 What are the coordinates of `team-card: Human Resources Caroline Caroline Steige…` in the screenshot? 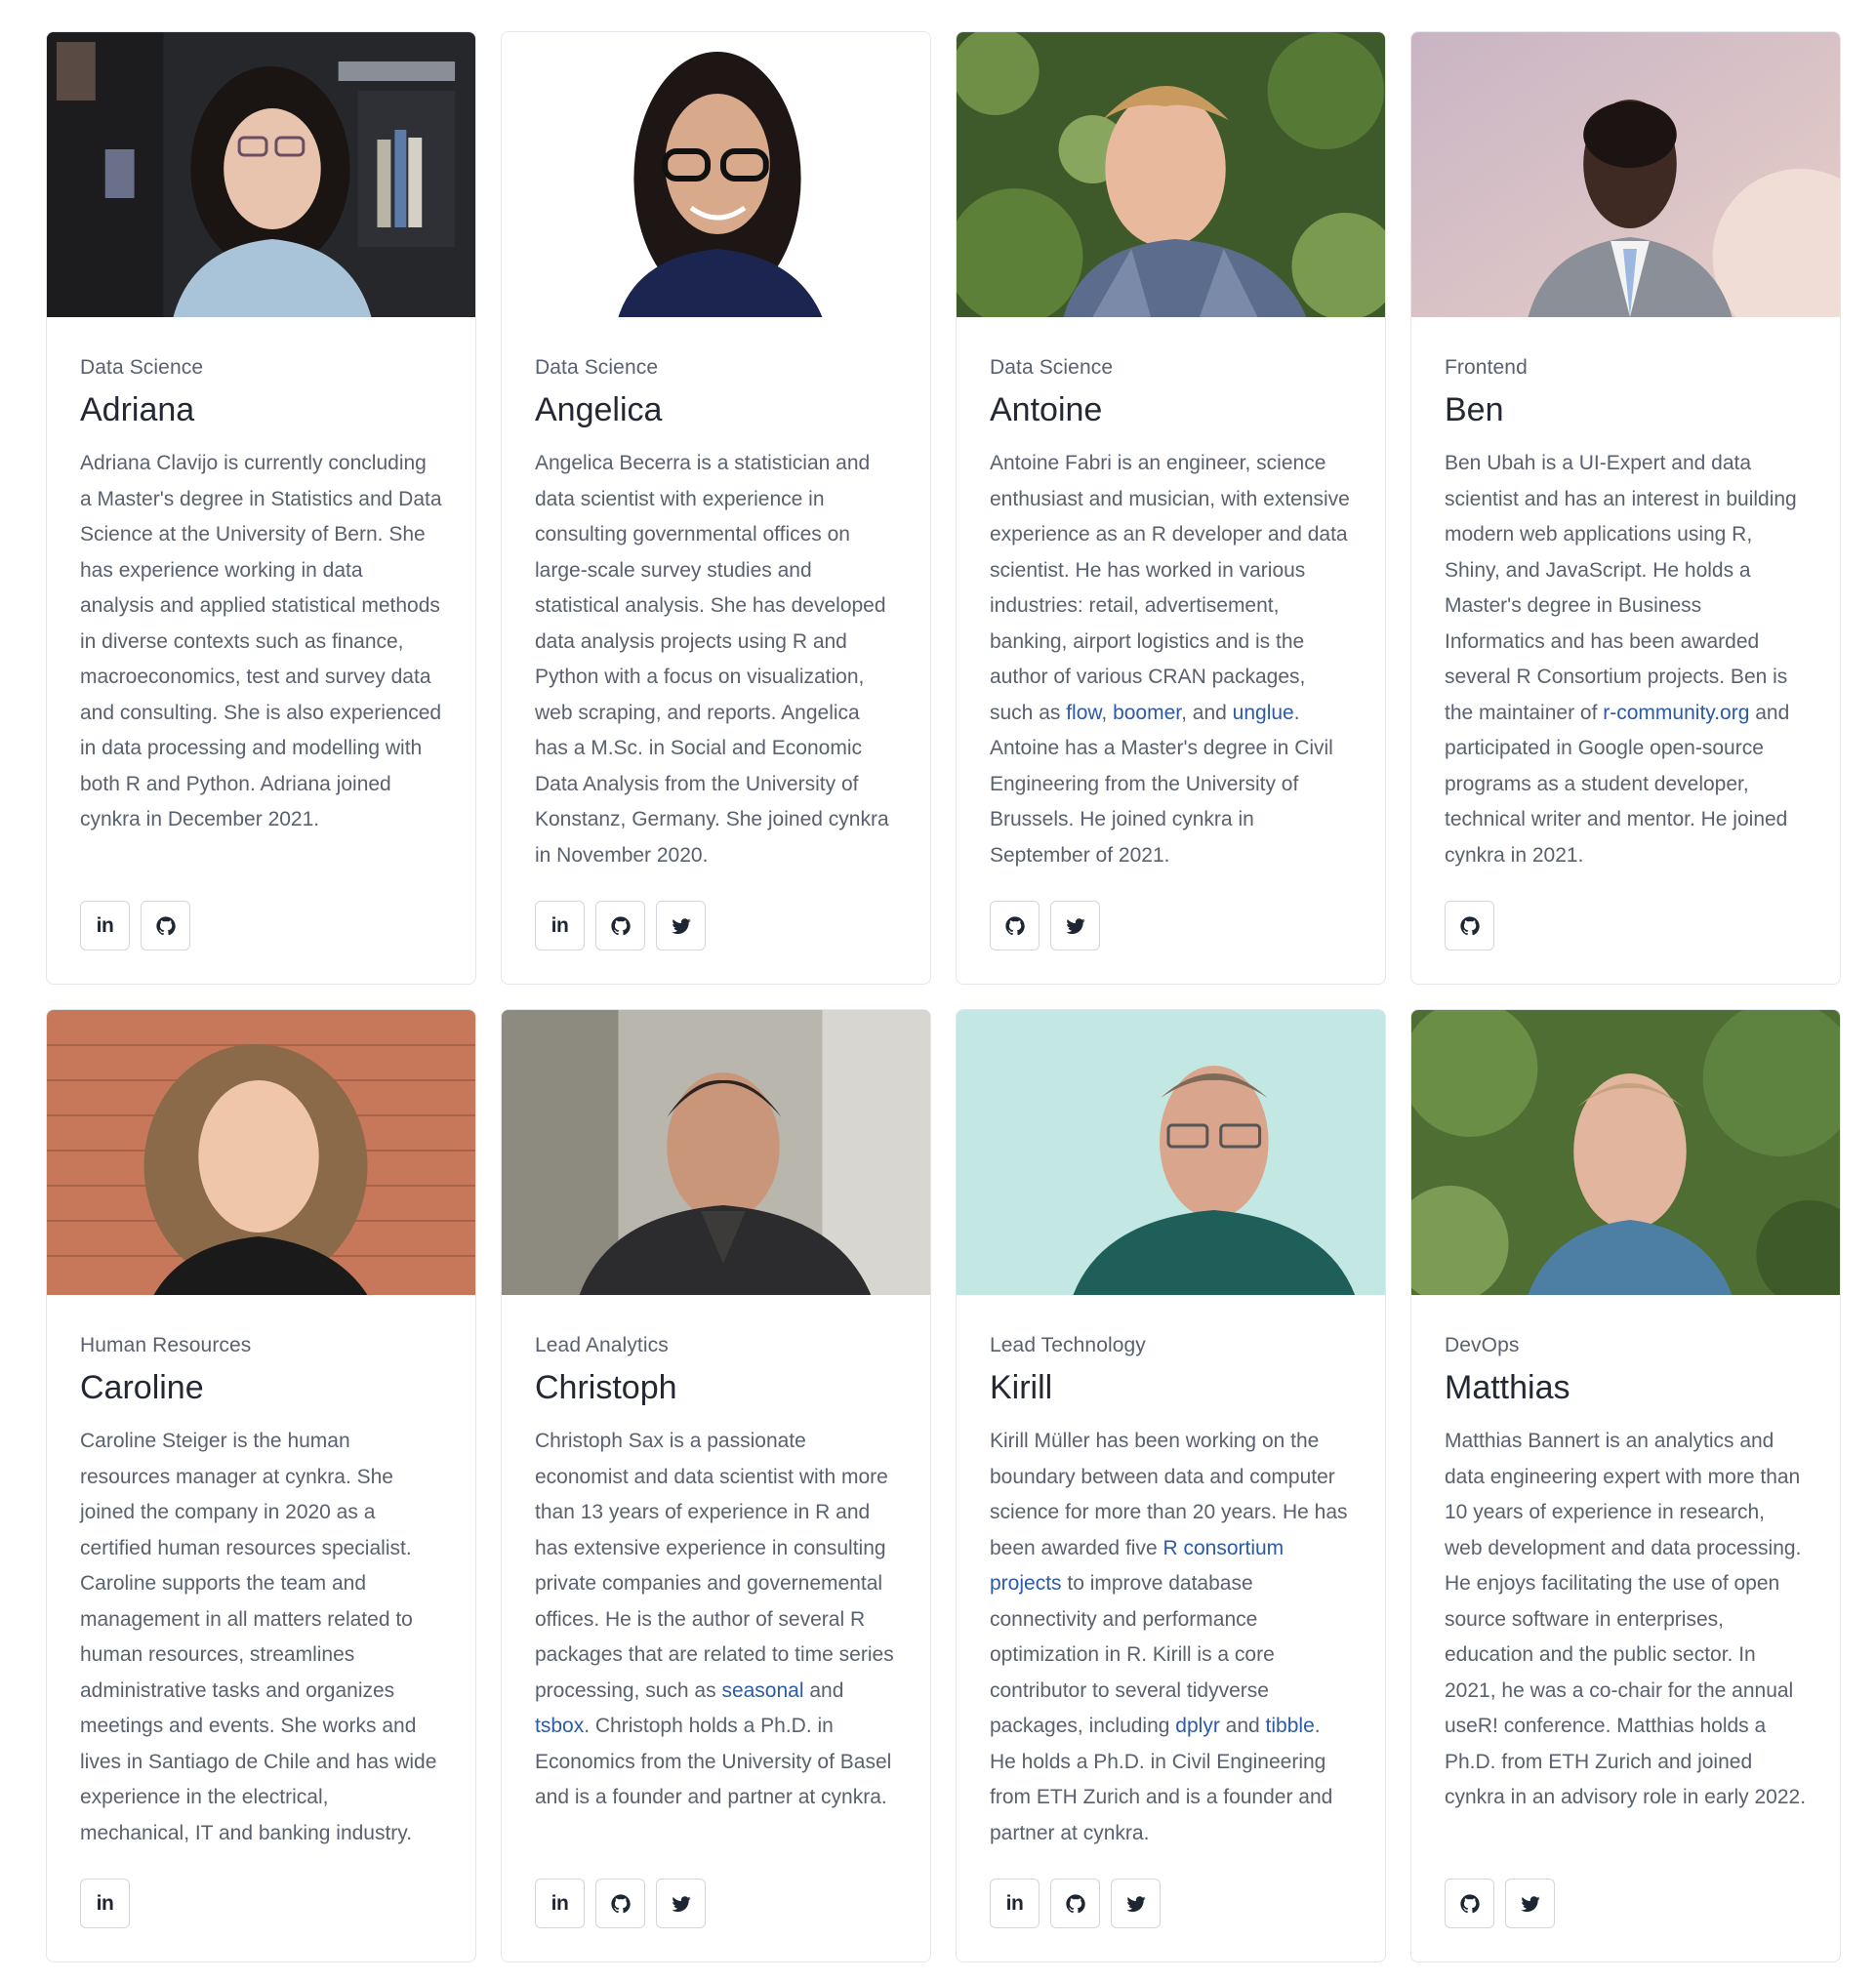 It's located at (261, 1485).